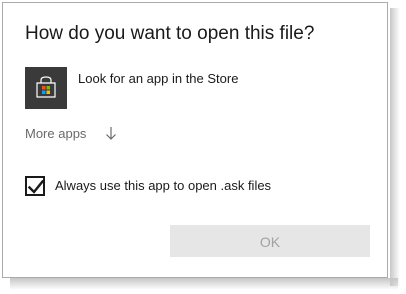 The height and width of the screenshot is (294, 406). I want to click on always-use-option: Always use this app to open .ask files, so click(195, 187).